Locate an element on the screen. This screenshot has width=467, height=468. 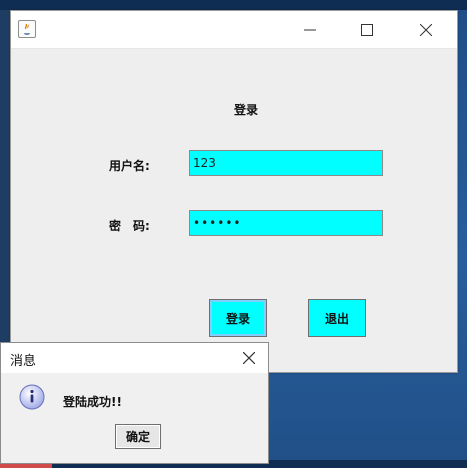
dialog-close-button is located at coordinates (249, 358).